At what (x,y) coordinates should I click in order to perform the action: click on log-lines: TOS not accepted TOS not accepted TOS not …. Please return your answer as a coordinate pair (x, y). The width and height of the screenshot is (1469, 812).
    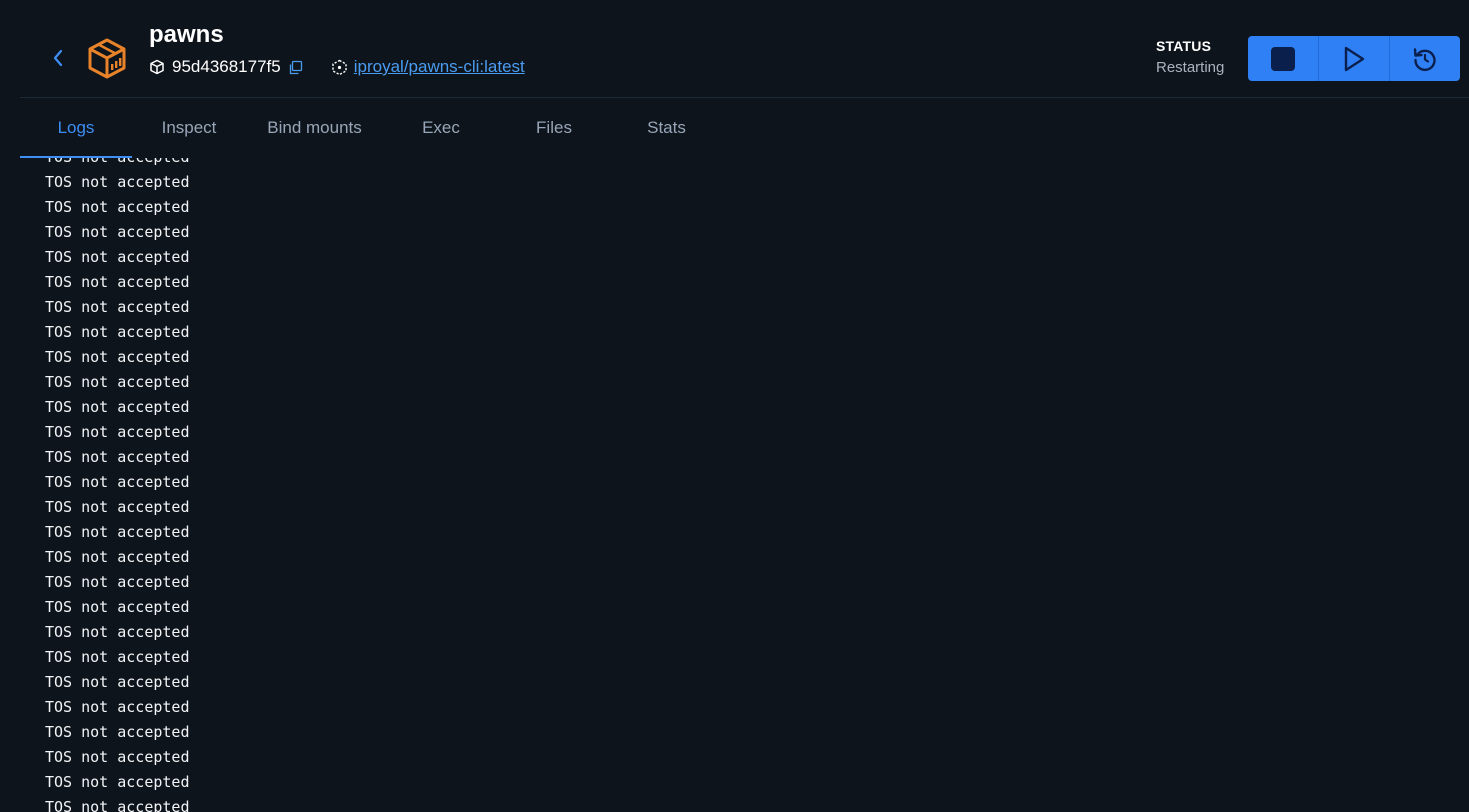
    Looking at the image, I should click on (117, 485).